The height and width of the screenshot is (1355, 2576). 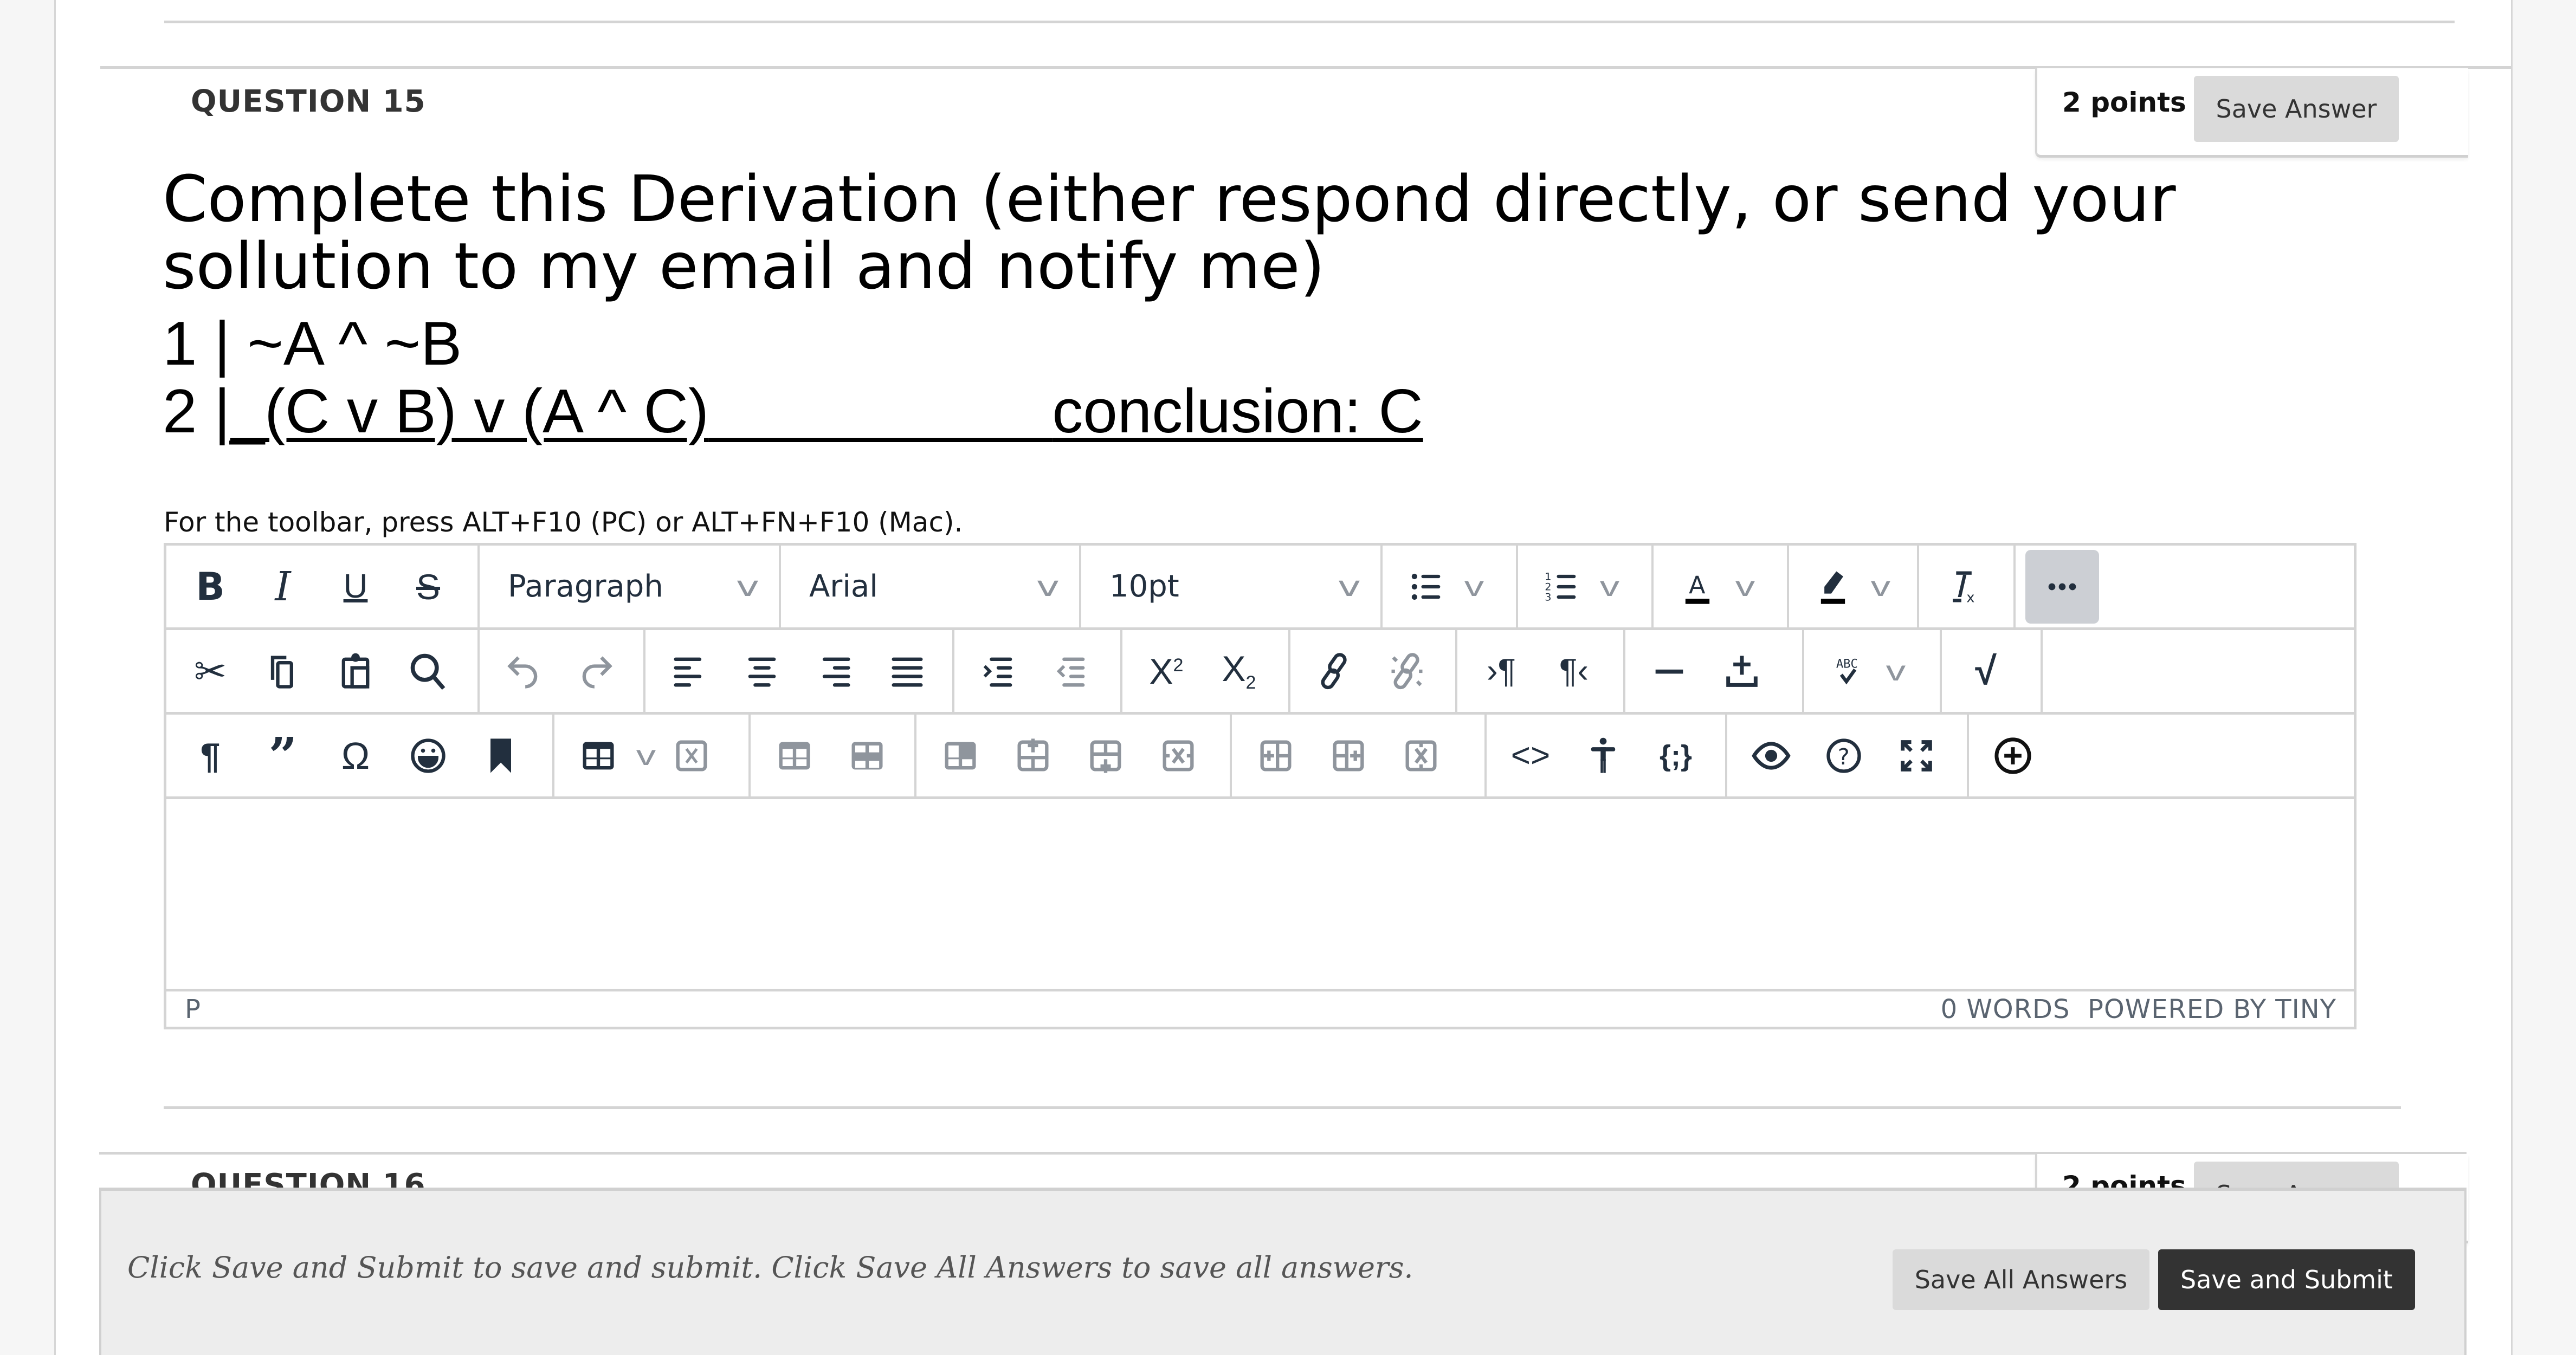 I want to click on table-button, so click(x=598, y=756).